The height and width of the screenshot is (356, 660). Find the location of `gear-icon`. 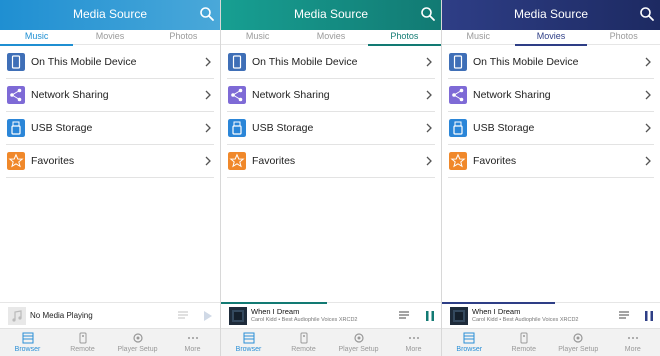

gear-icon is located at coordinates (358, 338).